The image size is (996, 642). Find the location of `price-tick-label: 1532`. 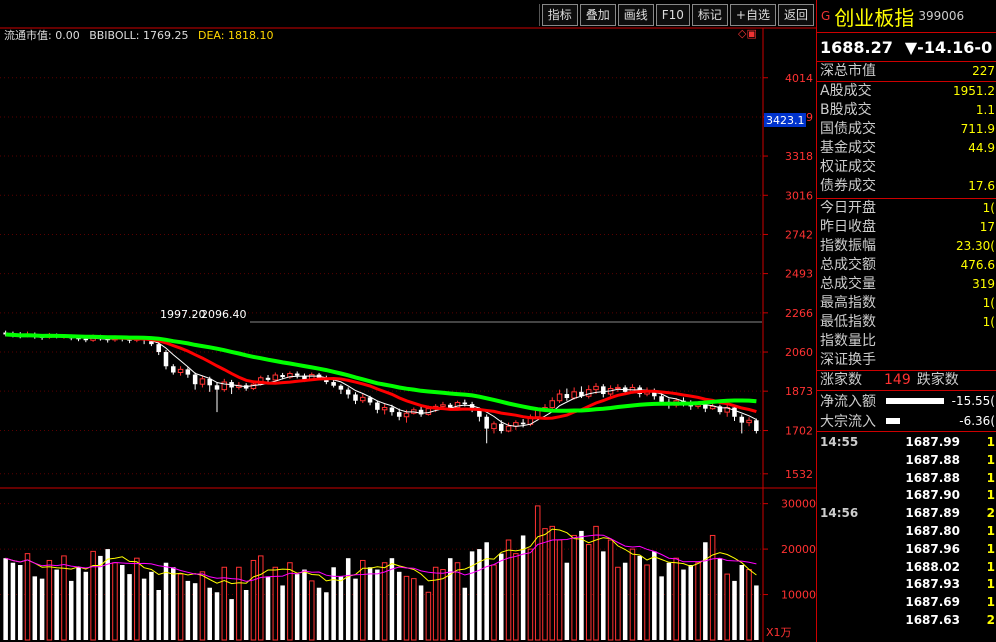

price-tick-label: 1532 is located at coordinates (799, 474).